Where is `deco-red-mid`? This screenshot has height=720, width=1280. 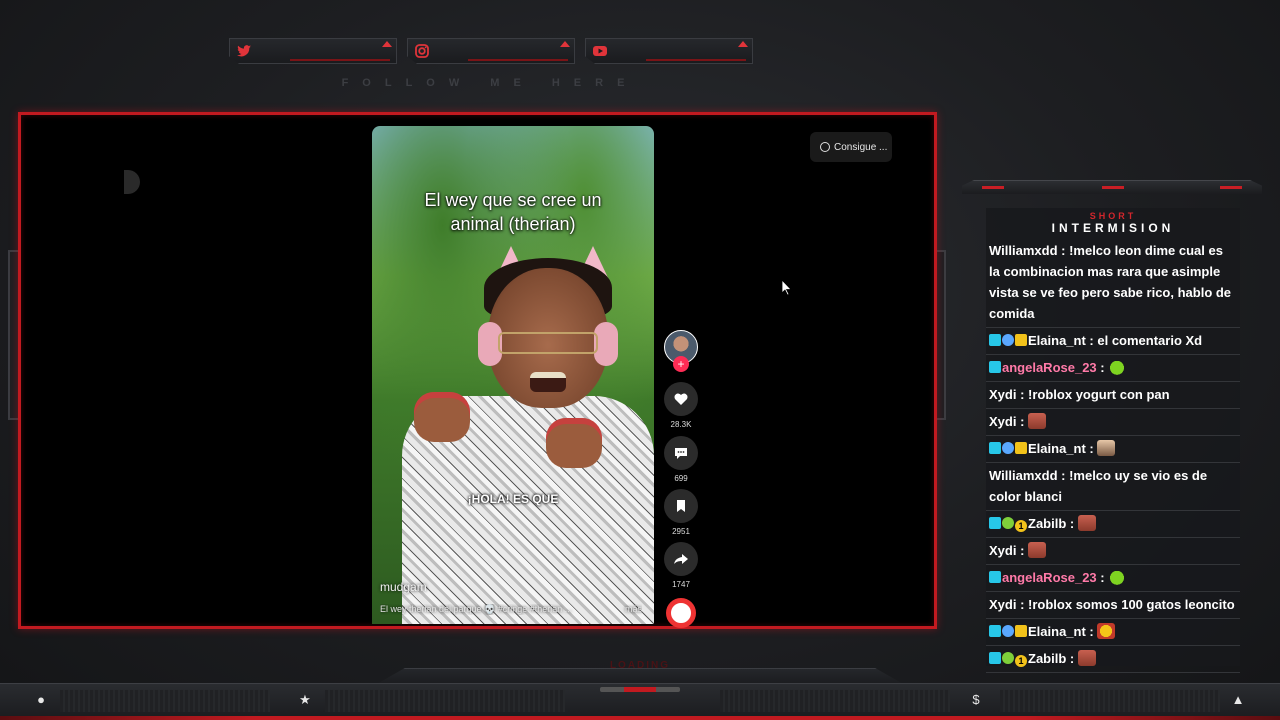
deco-red-mid is located at coordinates (1113, 187).